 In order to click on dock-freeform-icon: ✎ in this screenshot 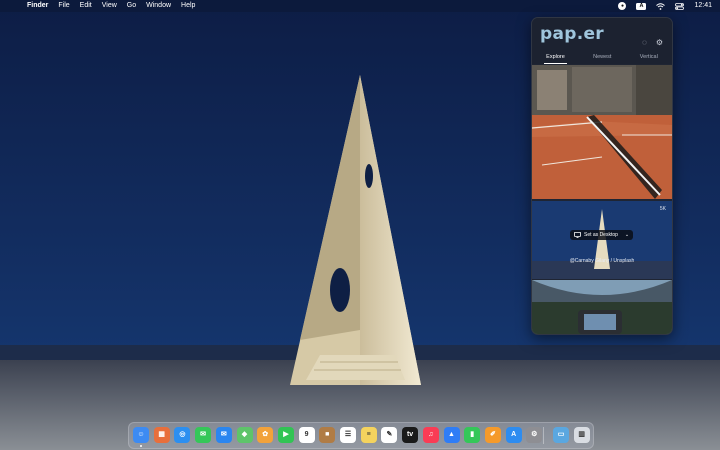, I will do `click(389, 435)`.